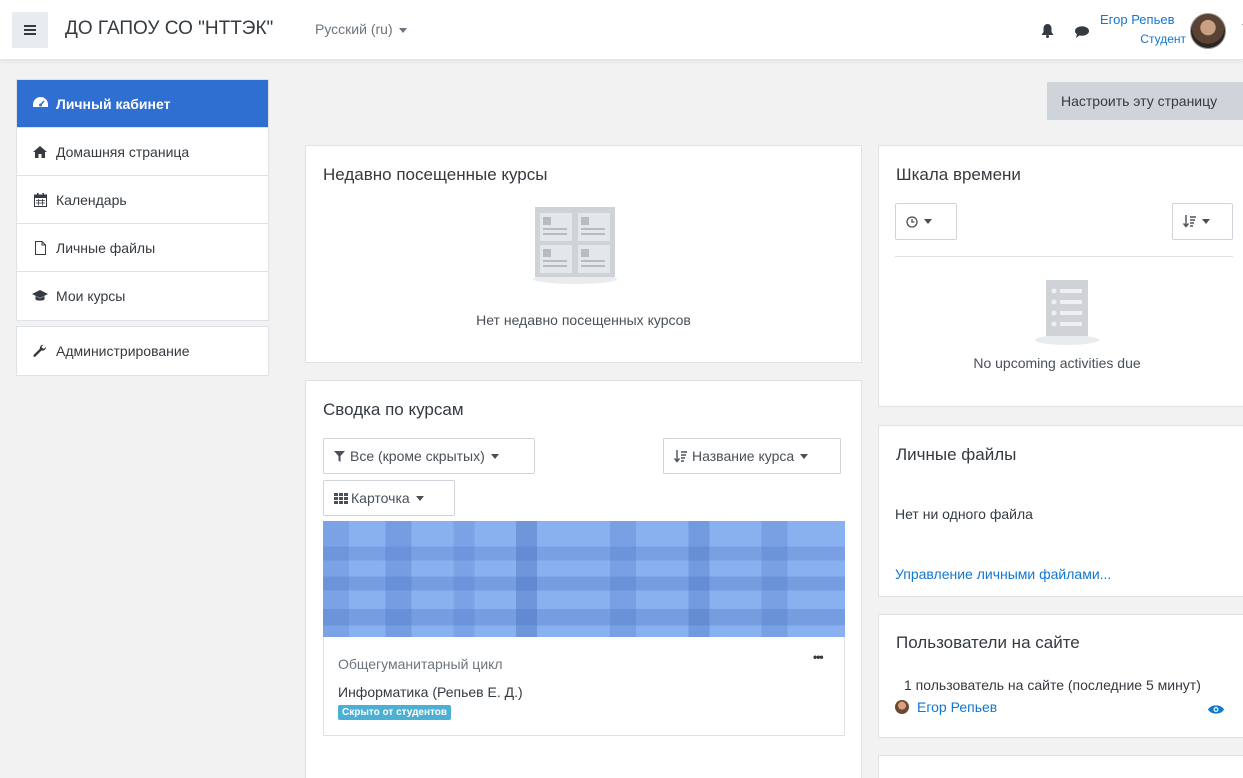 The width and height of the screenshot is (1243, 778). I want to click on courses-placeholder-icon, so click(575, 245).